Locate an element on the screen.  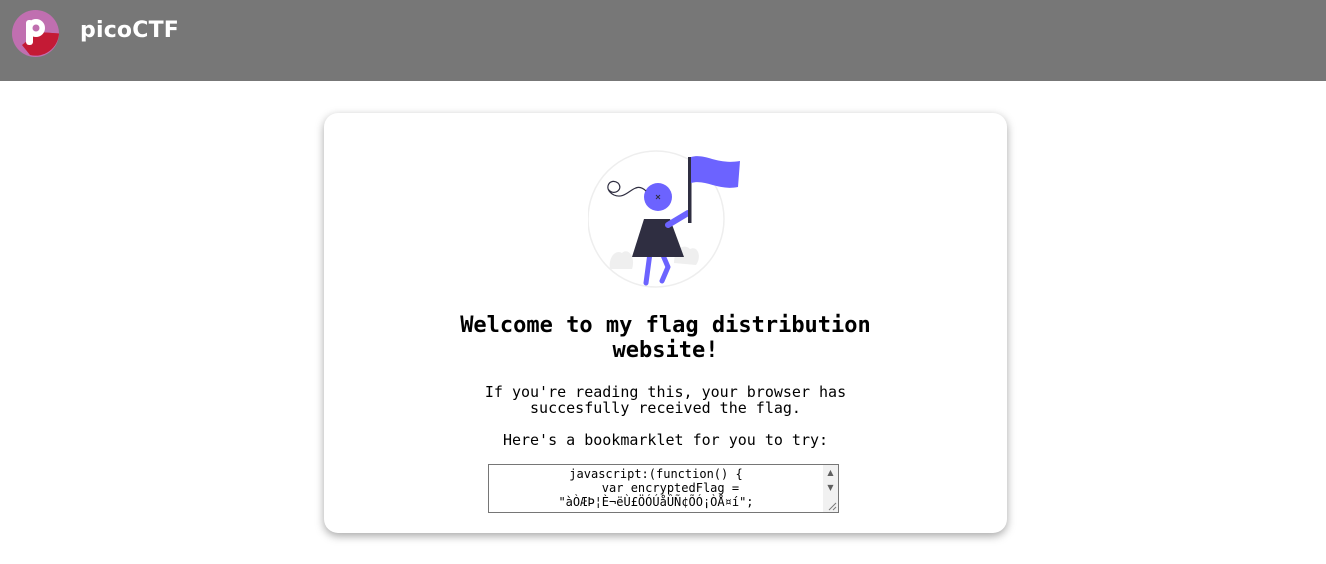
resize-grip-icon is located at coordinates (830, 504).